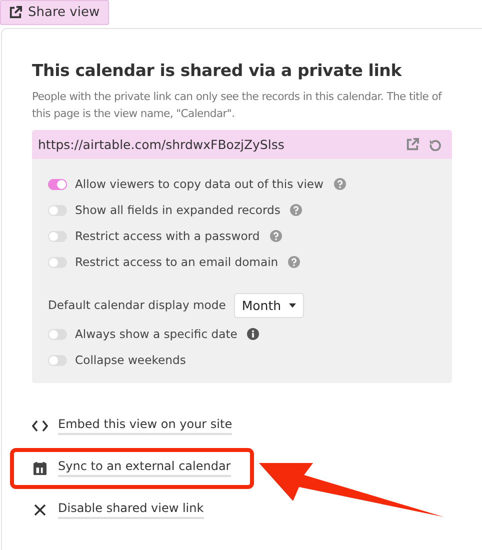 Image resolution: width=482 pixels, height=550 pixels. I want to click on option-label: Always show a specific date, so click(156, 334).